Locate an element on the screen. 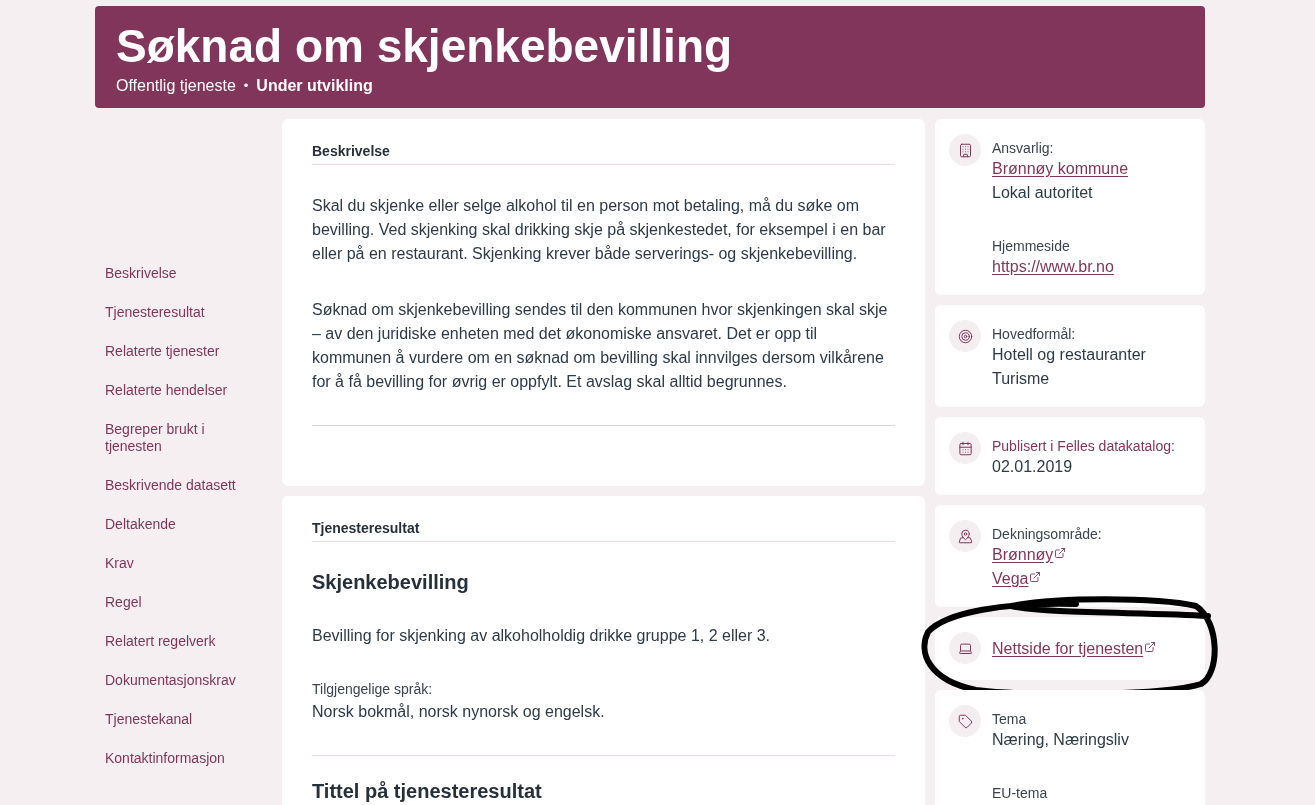 This screenshot has height=805, width=1315. service-type: Offentlig tjeneste is located at coordinates (176, 86).